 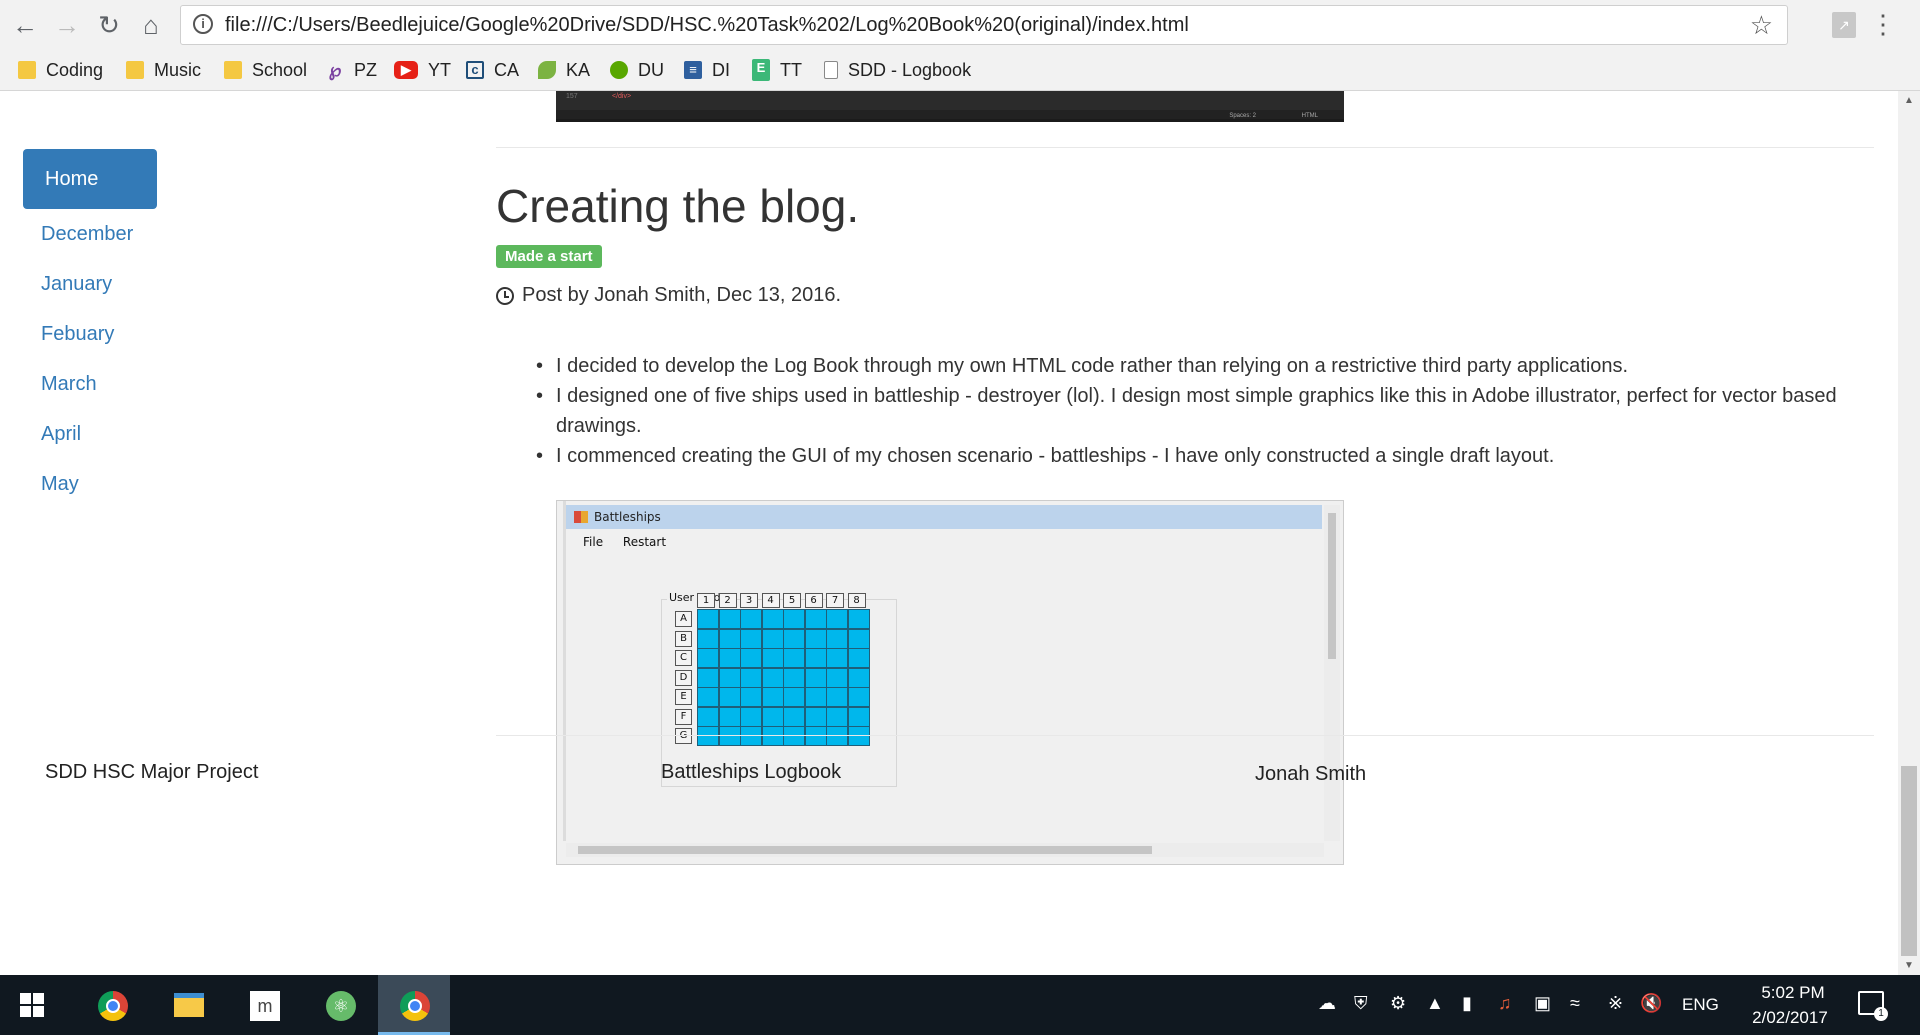 What do you see at coordinates (897, 70) in the screenshot?
I see `bookmark-sdd-logbook: SDD - Logbook` at bounding box center [897, 70].